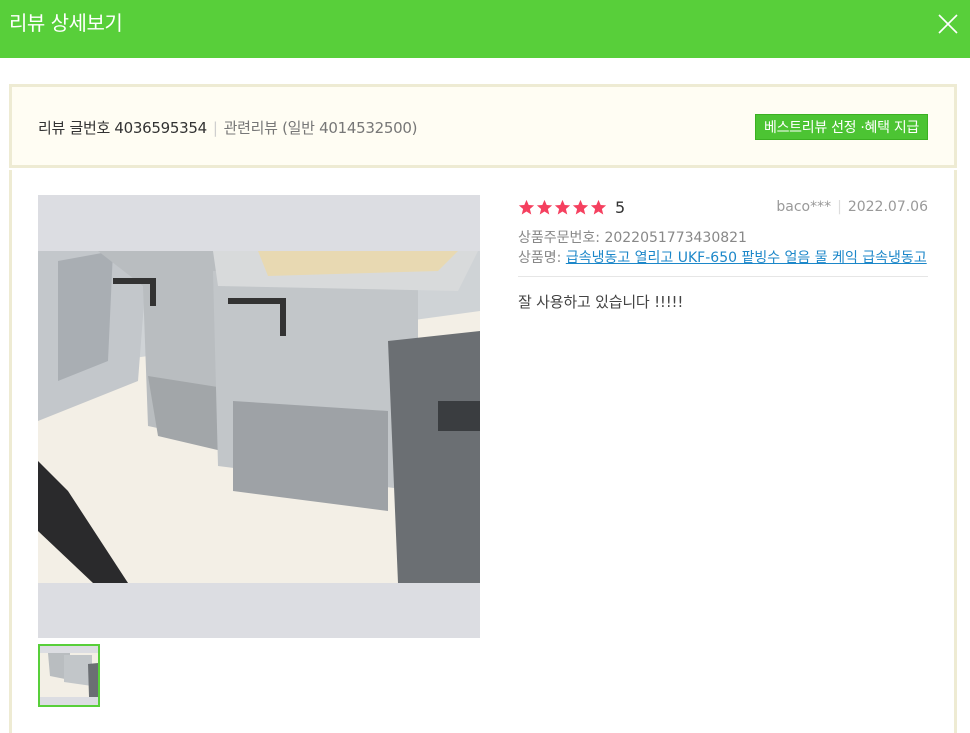 This screenshot has width=970, height=733. Describe the element at coordinates (485, 29) in the screenshot. I see `modal-header: 리뷰 상세보기` at that location.